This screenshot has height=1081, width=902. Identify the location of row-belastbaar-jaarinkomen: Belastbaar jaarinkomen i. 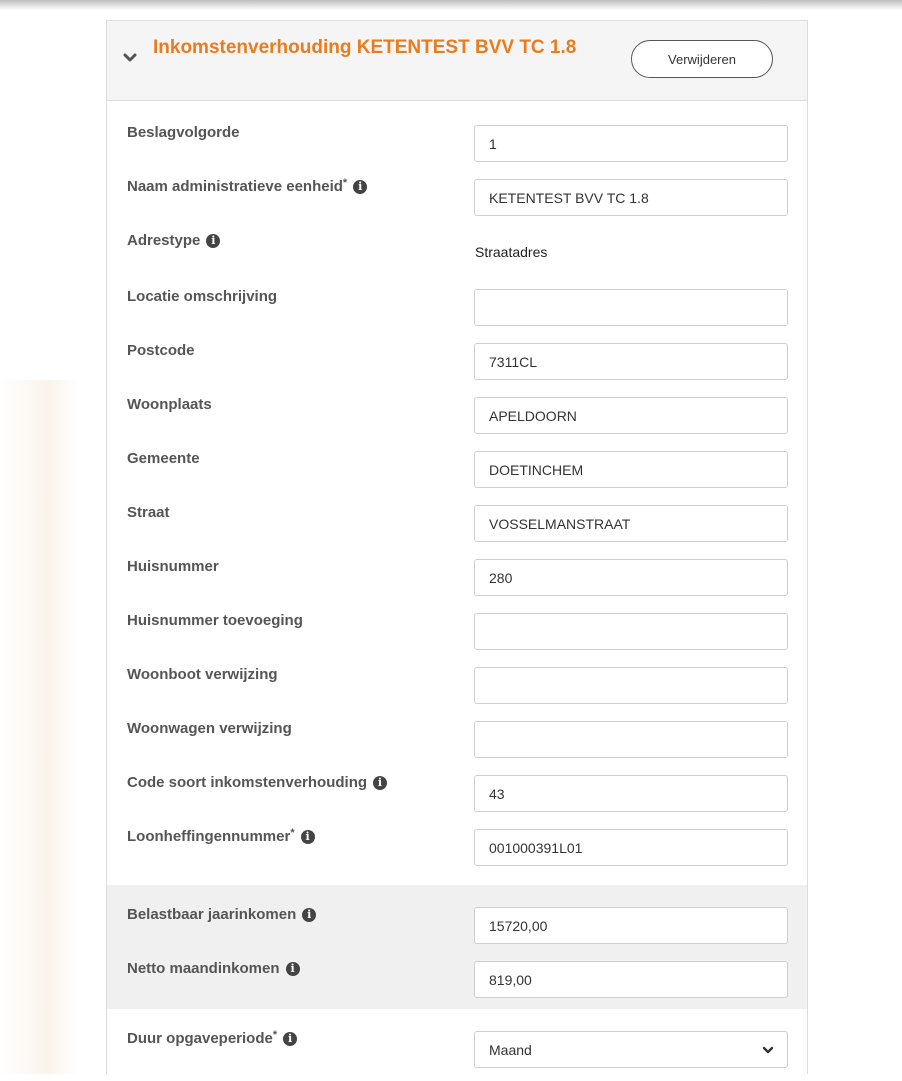
(457, 932).